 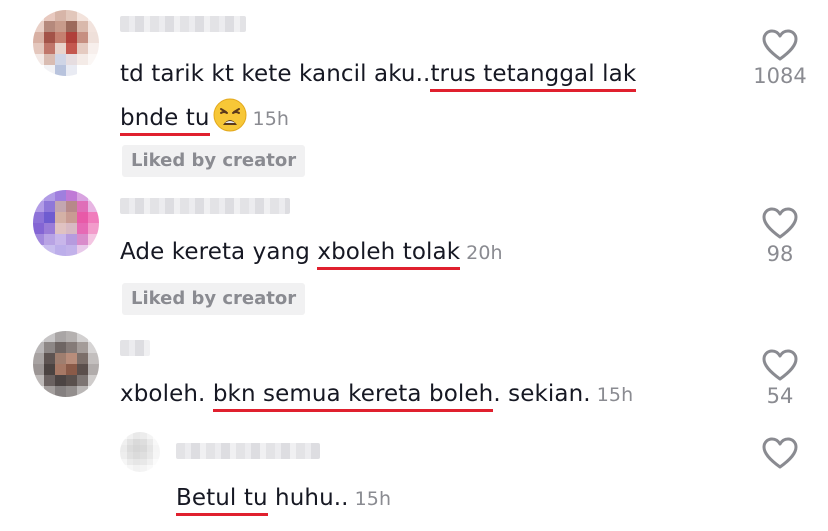 What do you see at coordinates (275, 74) in the screenshot?
I see `comment-text-part: td tarik kt kete kancil aku..` at bounding box center [275, 74].